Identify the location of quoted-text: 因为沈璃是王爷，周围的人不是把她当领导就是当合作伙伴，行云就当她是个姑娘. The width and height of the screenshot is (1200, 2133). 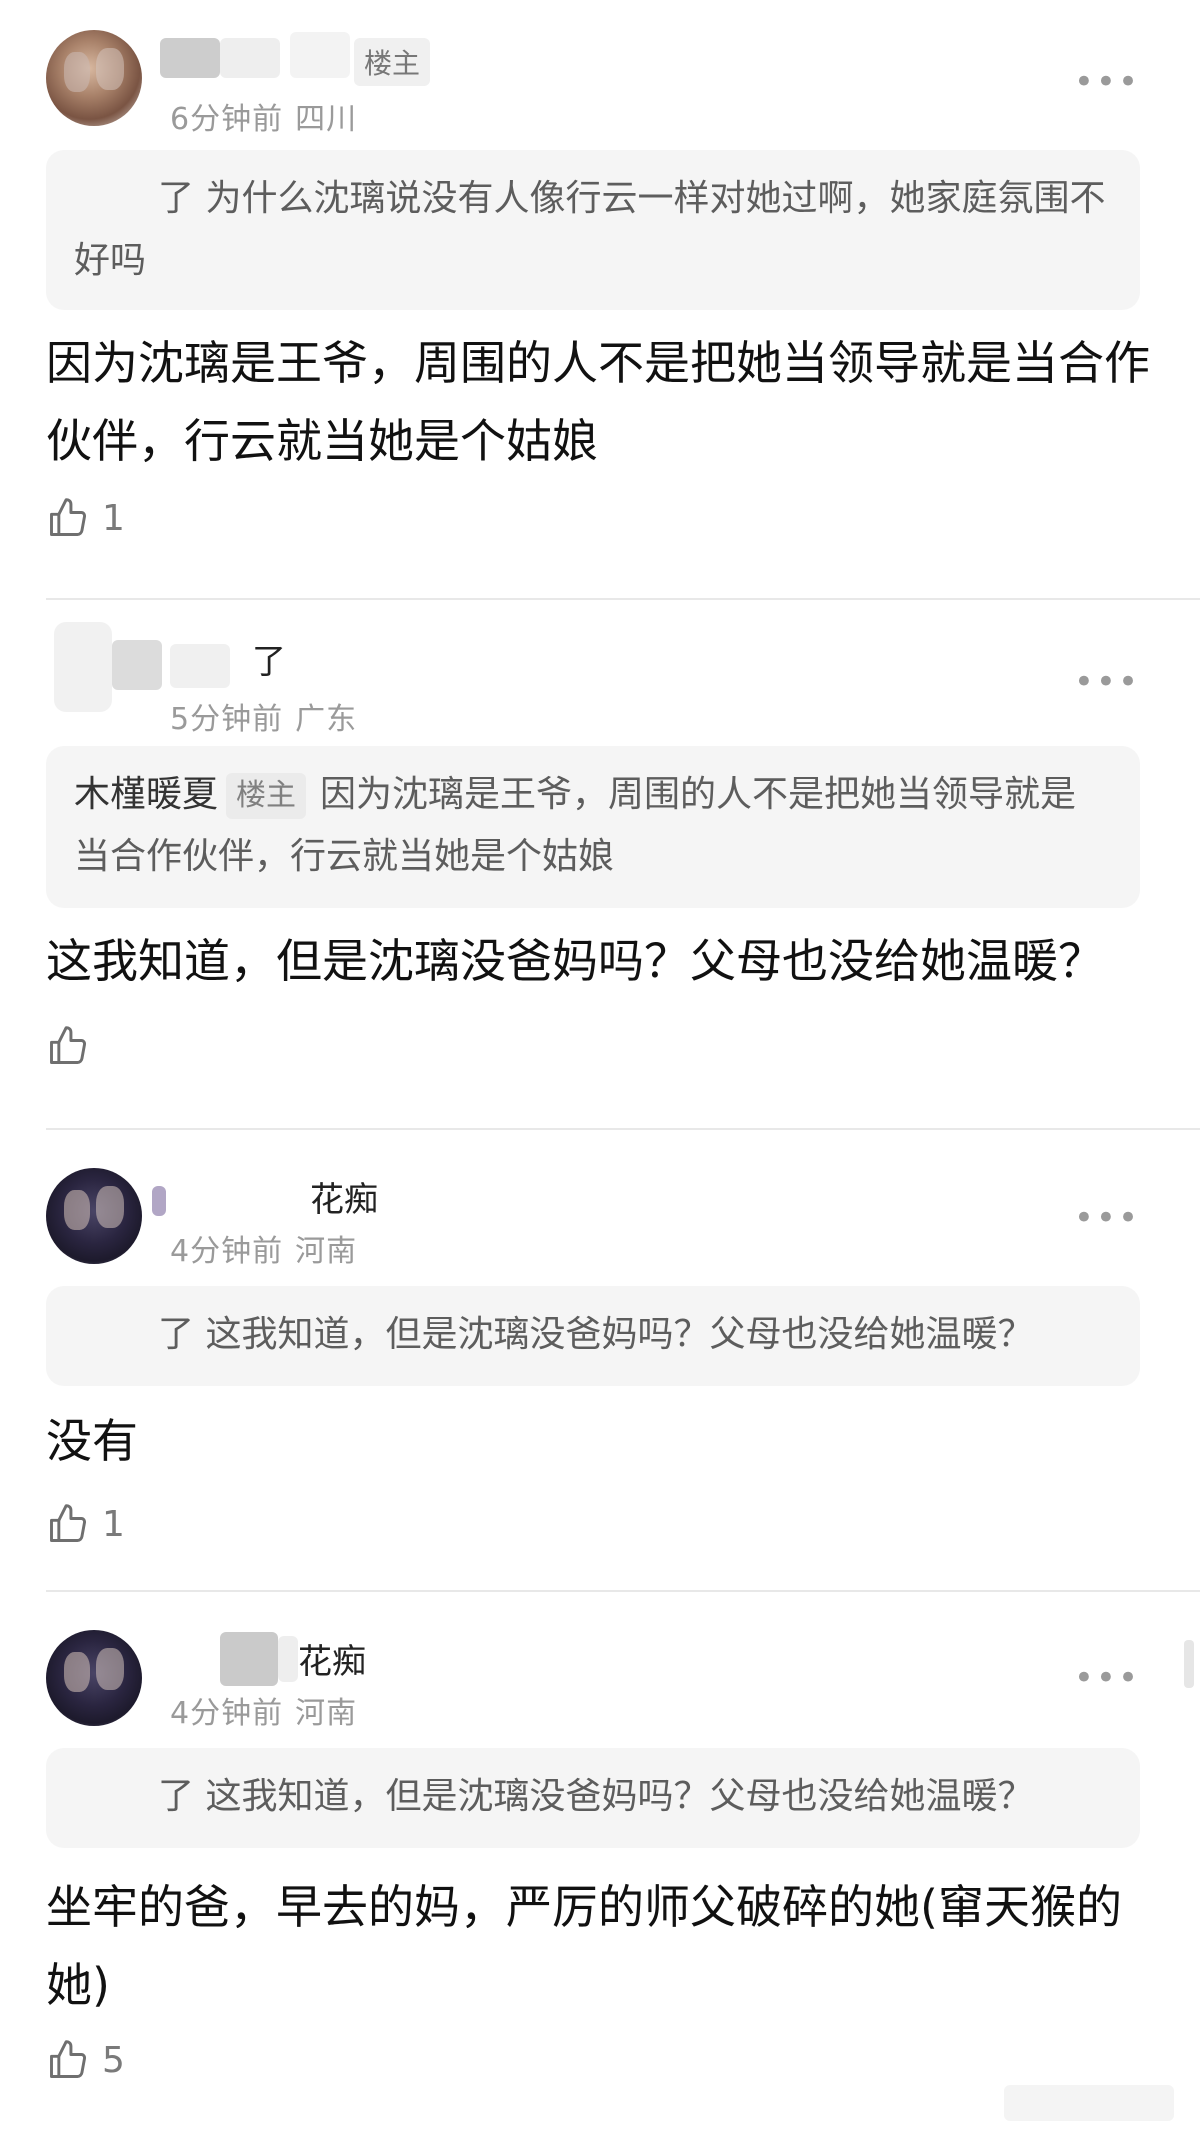
(575, 825).